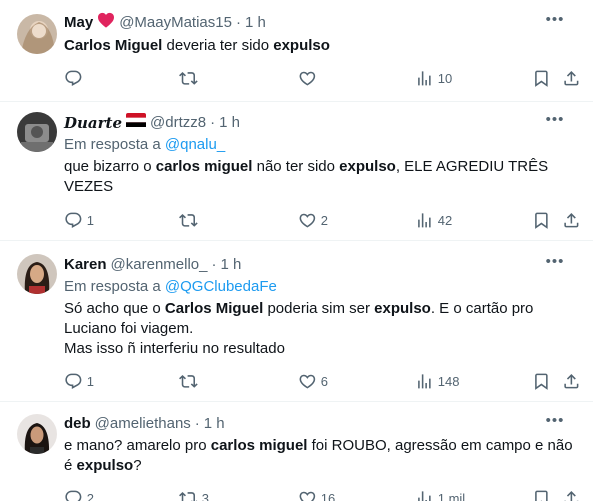 The image size is (593, 501). Describe the element at coordinates (178, 123) in the screenshot. I see `handle: @drtzz8` at that location.